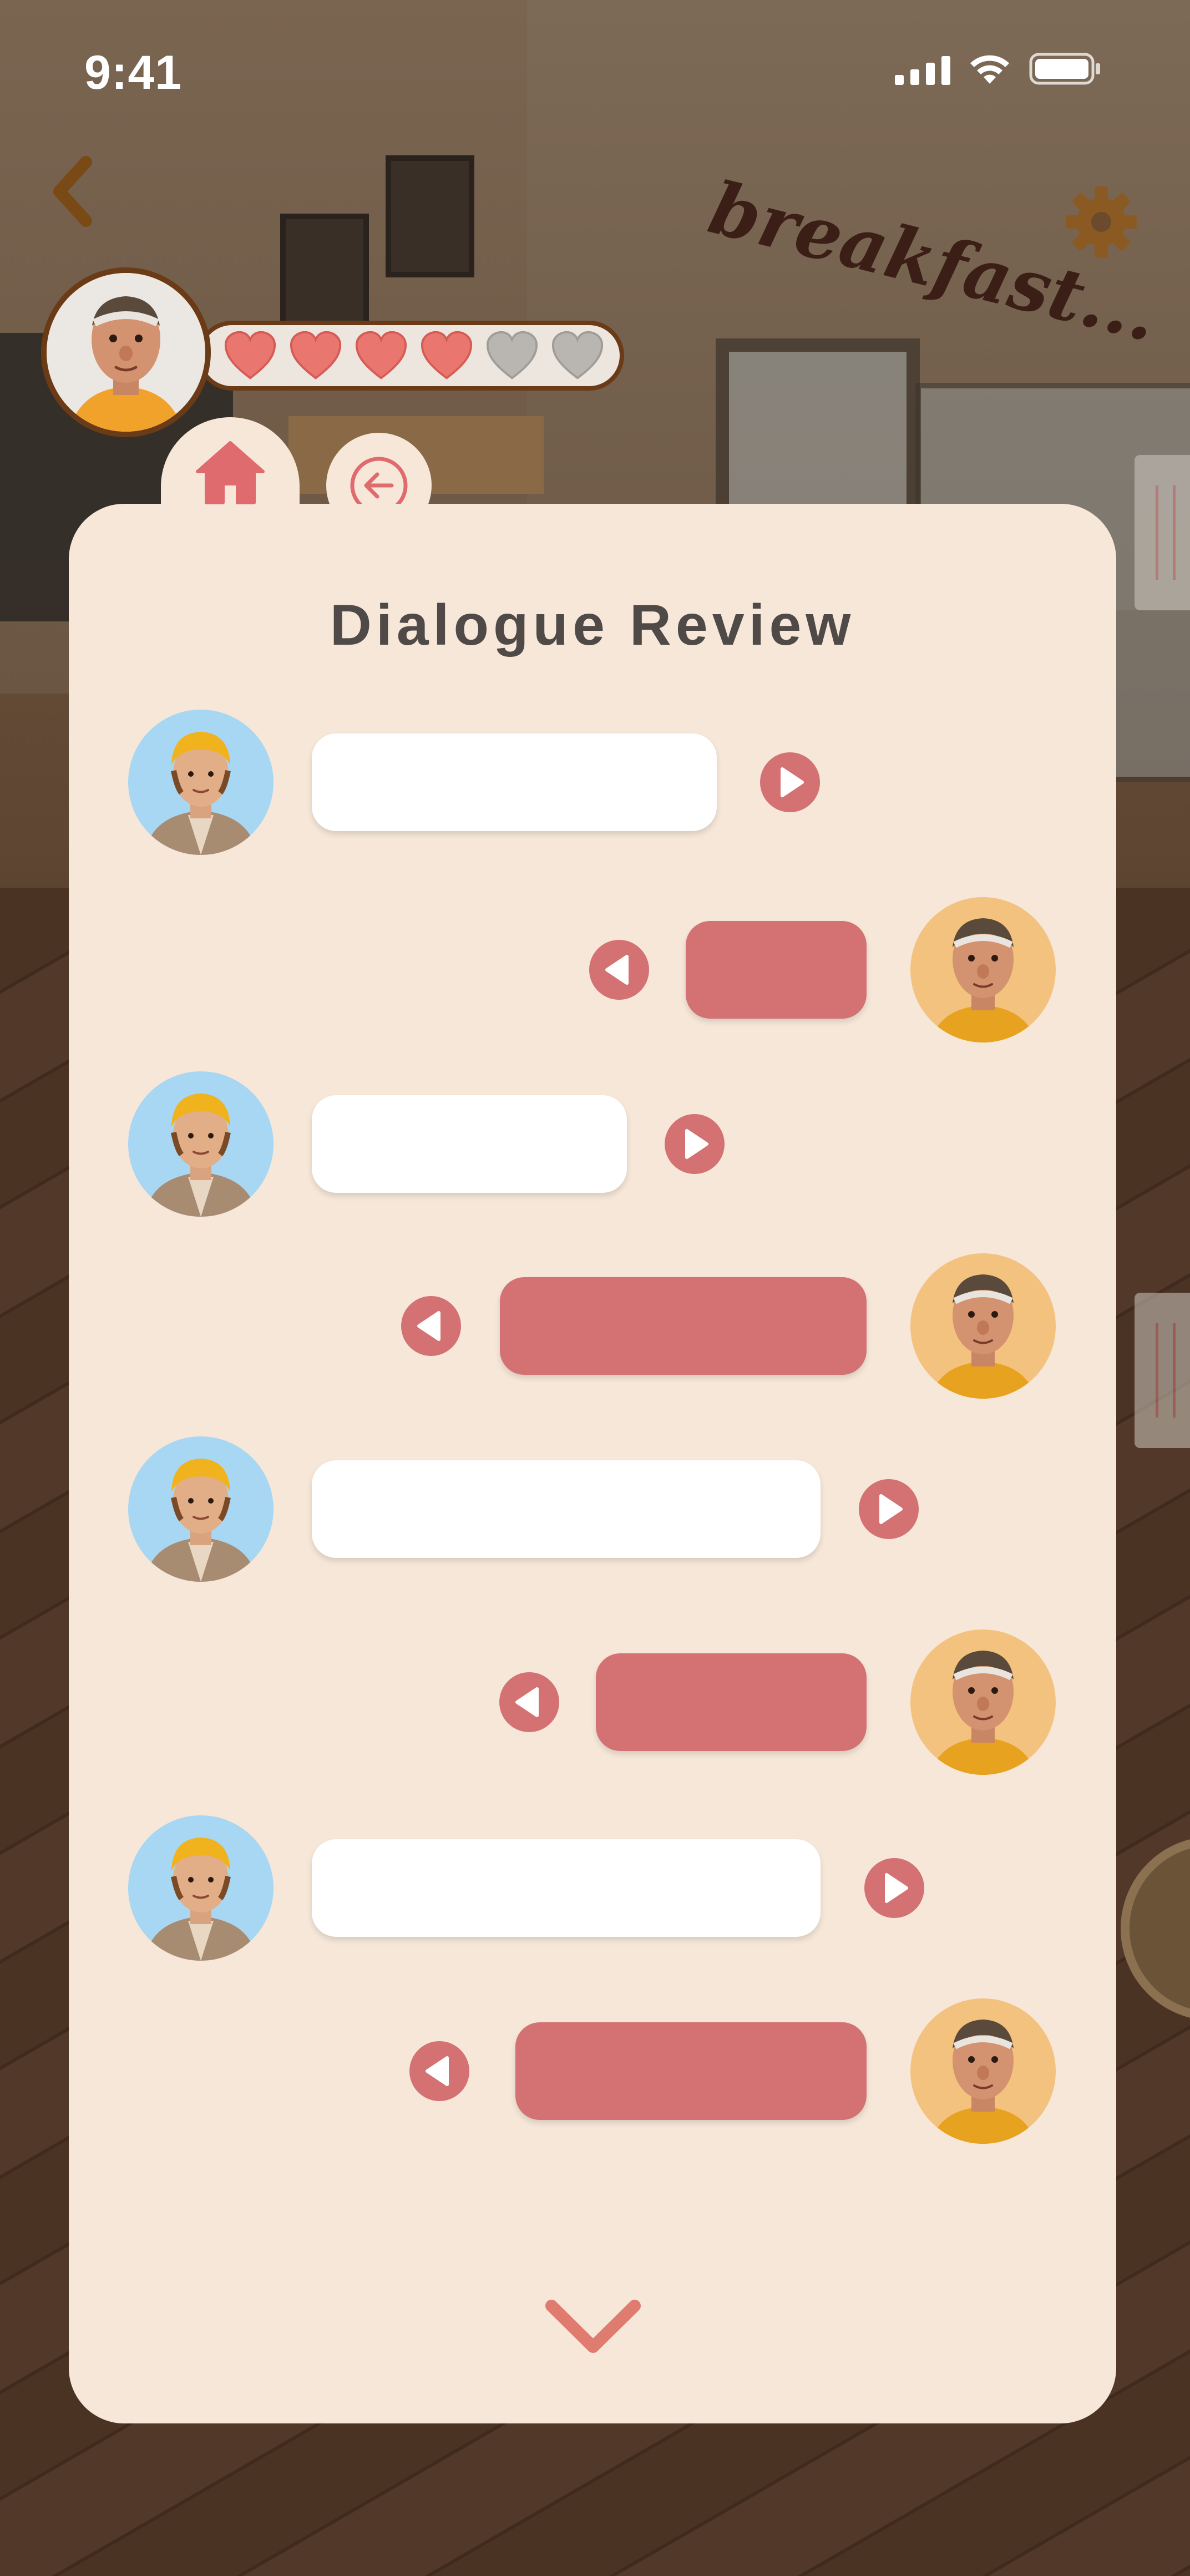 This screenshot has height=2576, width=1190. Describe the element at coordinates (922, 70) in the screenshot. I see `signal-icon` at that location.